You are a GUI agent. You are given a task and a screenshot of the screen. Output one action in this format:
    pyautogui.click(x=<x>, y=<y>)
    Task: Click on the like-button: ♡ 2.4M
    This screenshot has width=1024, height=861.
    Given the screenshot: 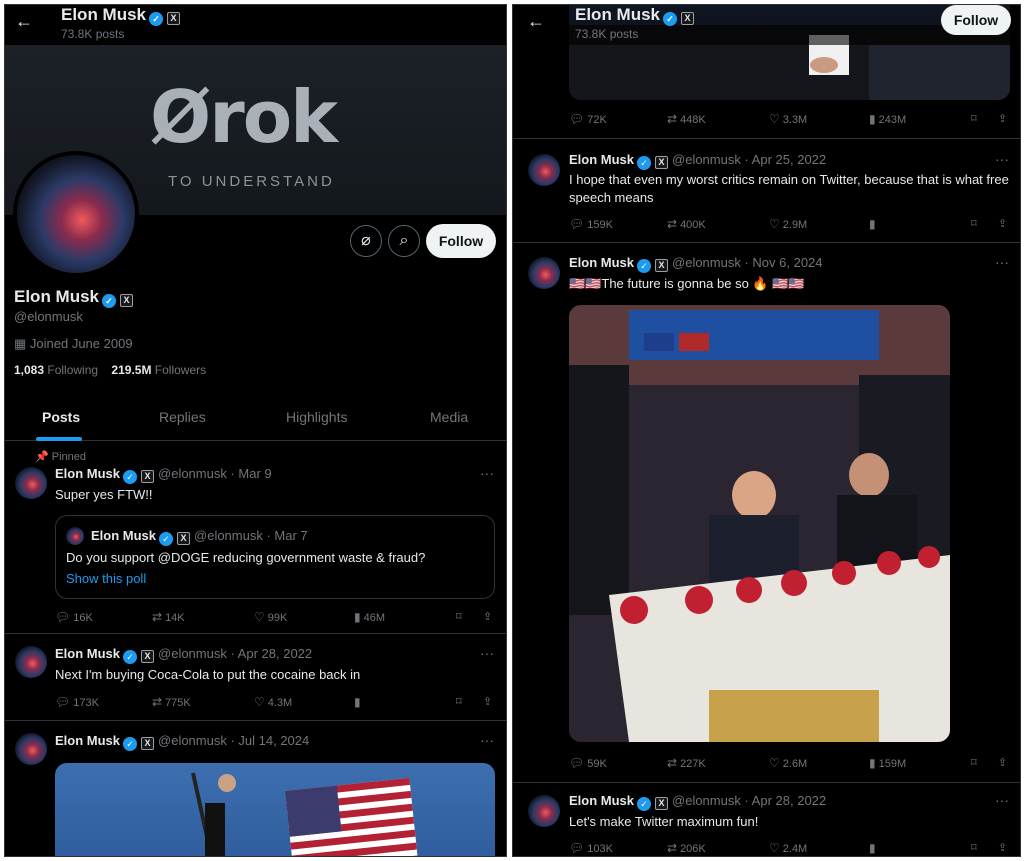 What is the action you would take?
    pyautogui.click(x=788, y=848)
    